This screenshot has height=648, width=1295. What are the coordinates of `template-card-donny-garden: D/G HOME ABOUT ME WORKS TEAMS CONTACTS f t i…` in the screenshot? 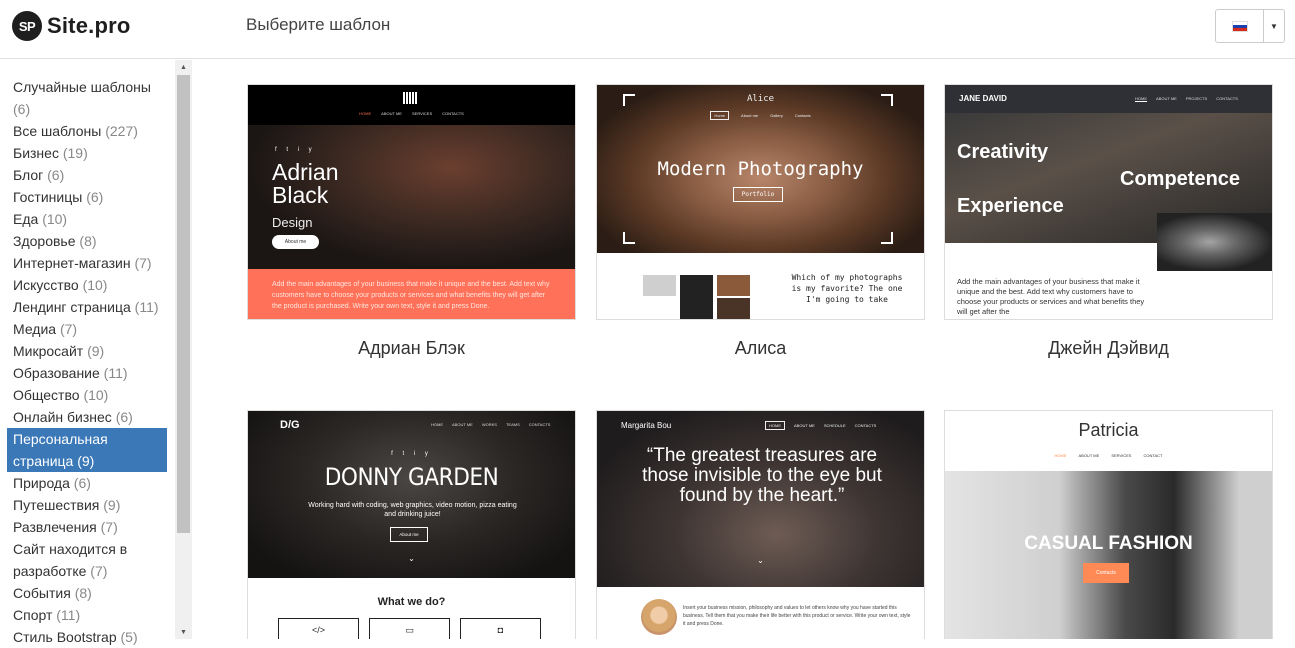 It's located at (411, 524).